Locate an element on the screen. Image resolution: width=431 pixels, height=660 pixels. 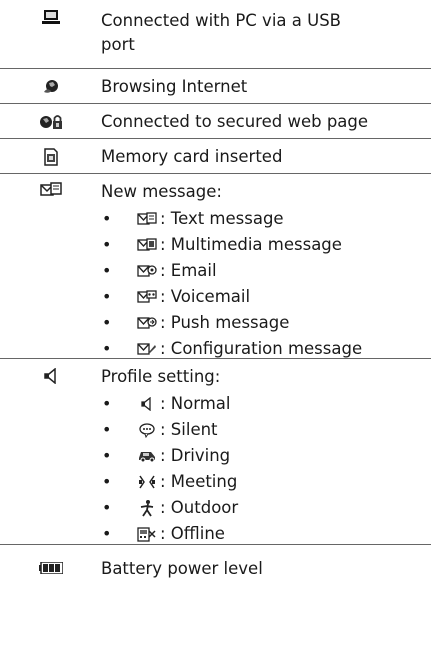
table-row: Connected to secured web page is located at coordinates (215, 121).